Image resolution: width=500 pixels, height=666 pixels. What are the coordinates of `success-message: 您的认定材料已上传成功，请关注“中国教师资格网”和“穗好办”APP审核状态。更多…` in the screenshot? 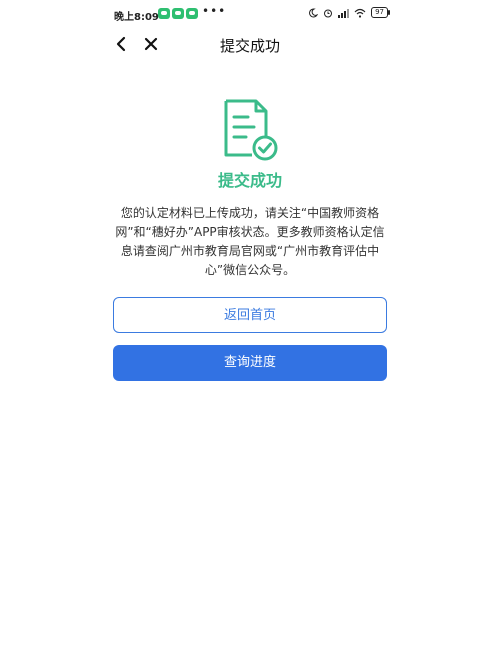 It's located at (250, 241).